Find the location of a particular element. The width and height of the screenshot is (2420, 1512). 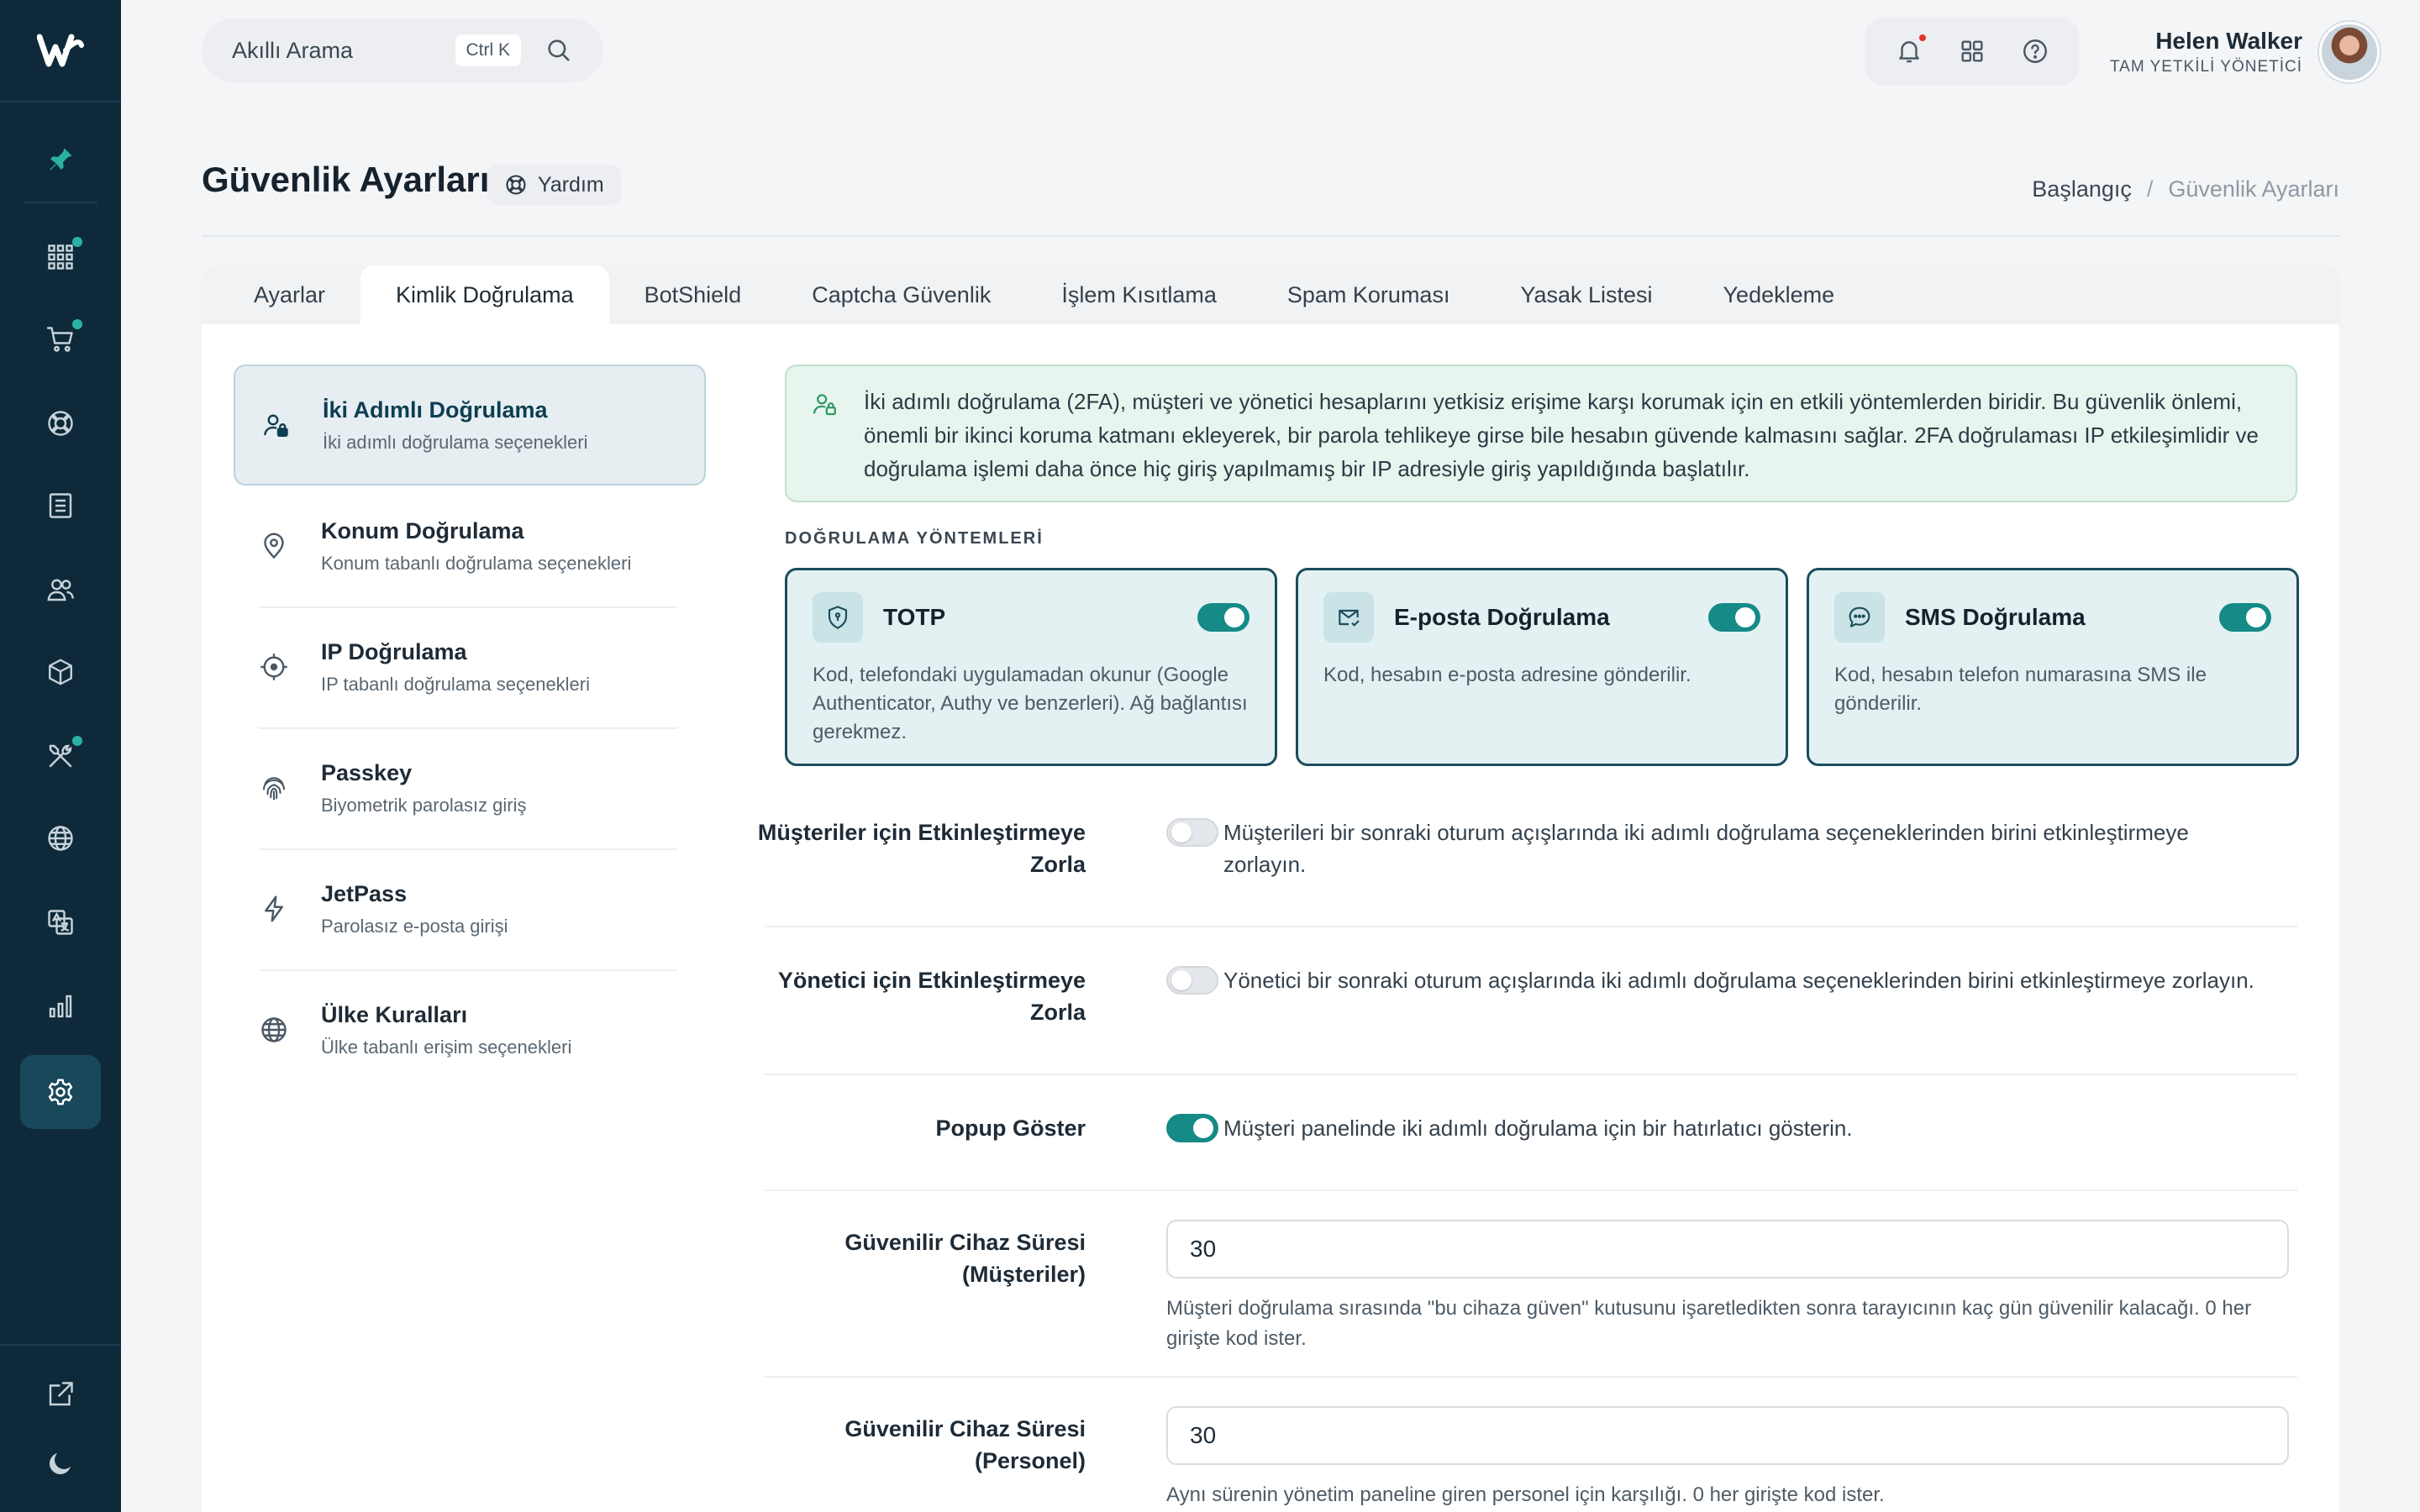

user-name: Helen Walker is located at coordinates (2228, 41).